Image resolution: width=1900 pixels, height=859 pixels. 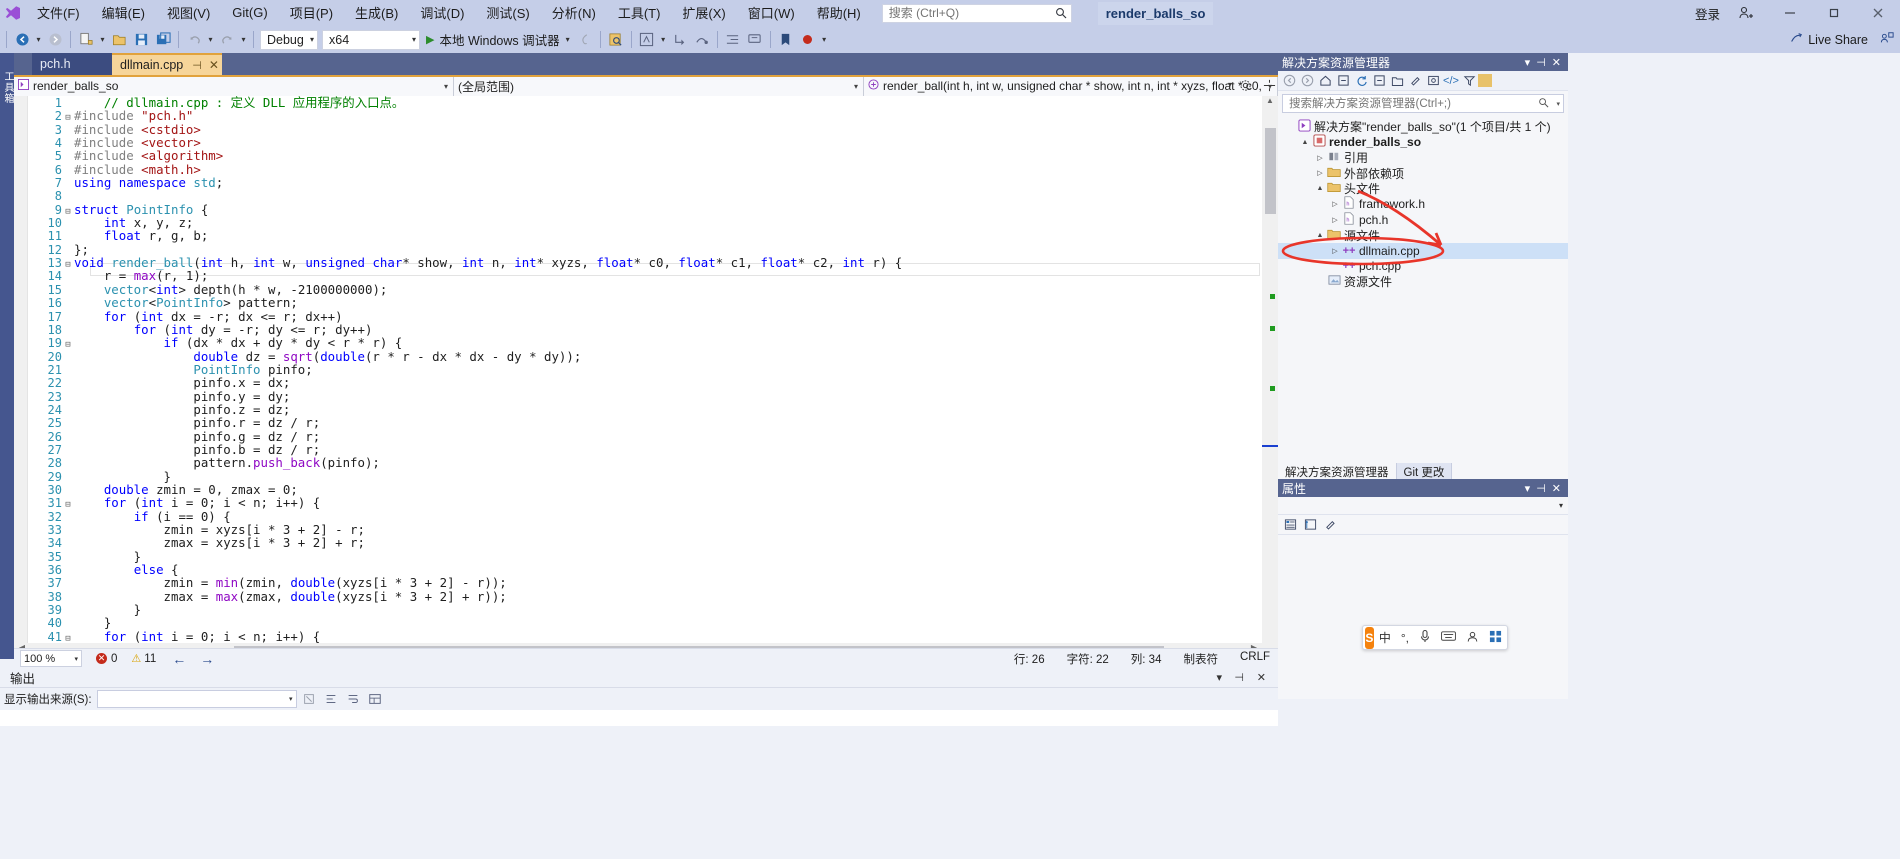 I want to click on code-line: 36 else {, so click(x=458, y=570).